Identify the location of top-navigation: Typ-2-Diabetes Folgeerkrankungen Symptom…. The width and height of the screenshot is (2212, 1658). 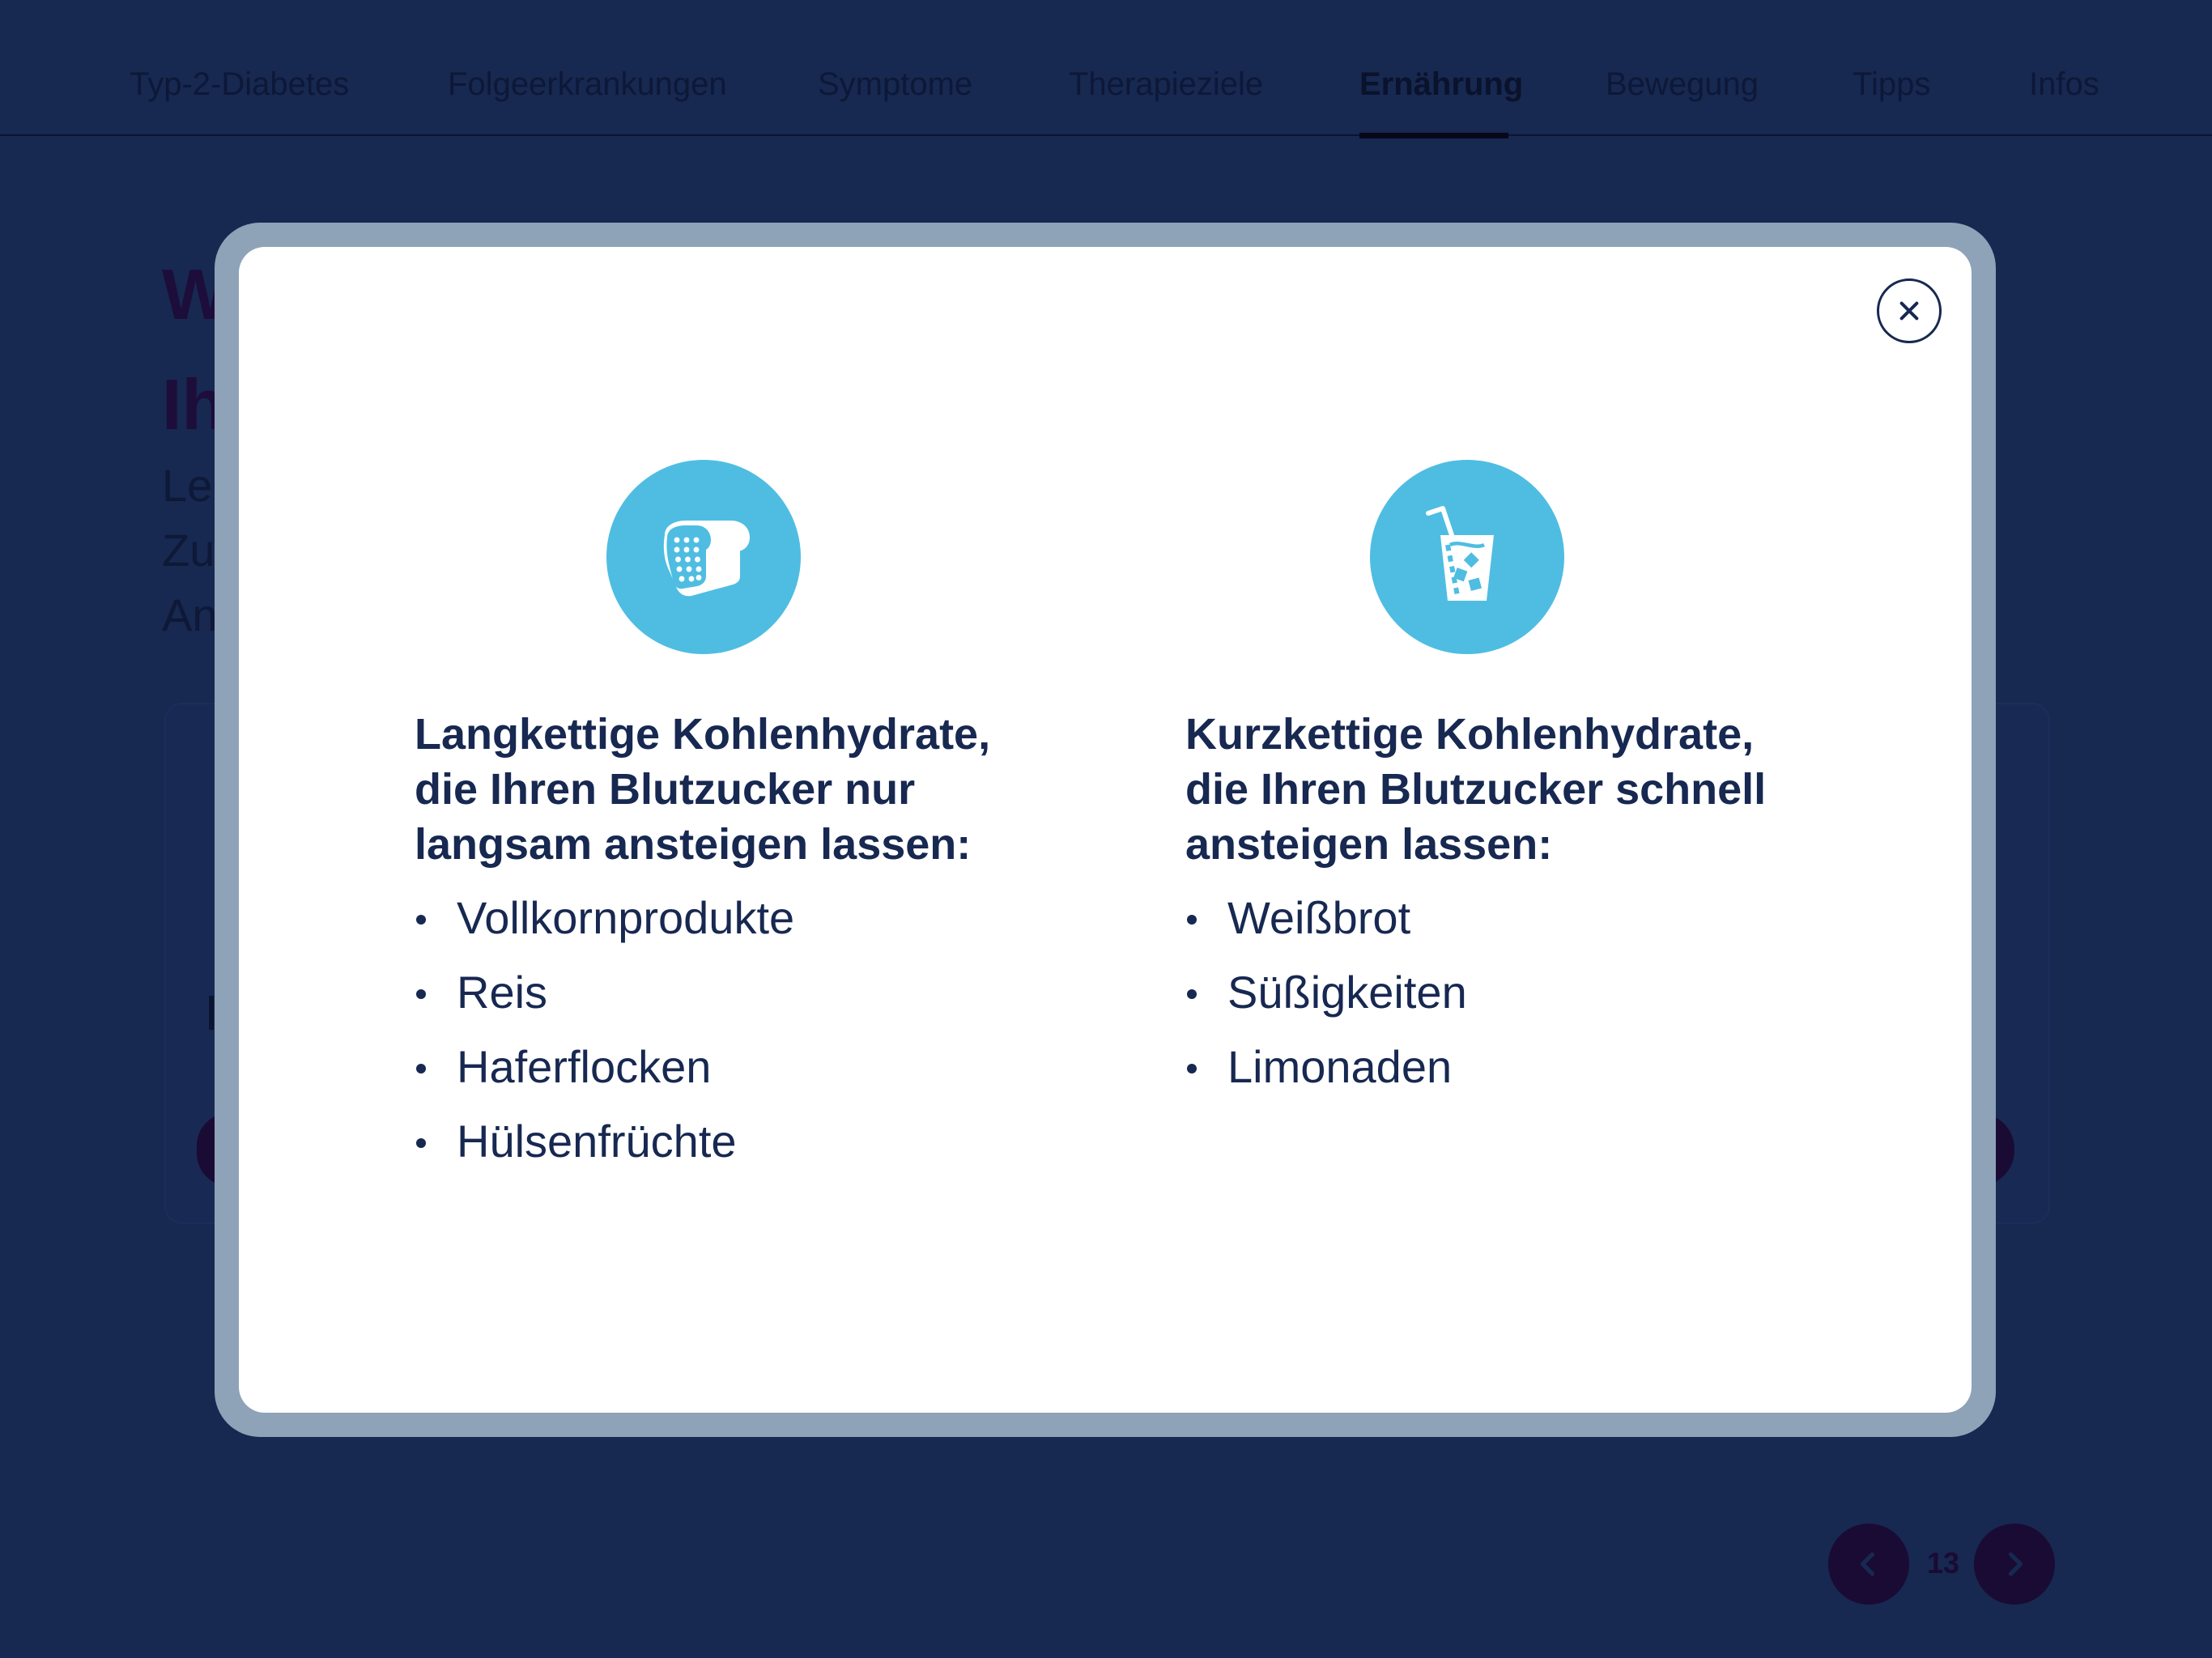
(1106, 69).